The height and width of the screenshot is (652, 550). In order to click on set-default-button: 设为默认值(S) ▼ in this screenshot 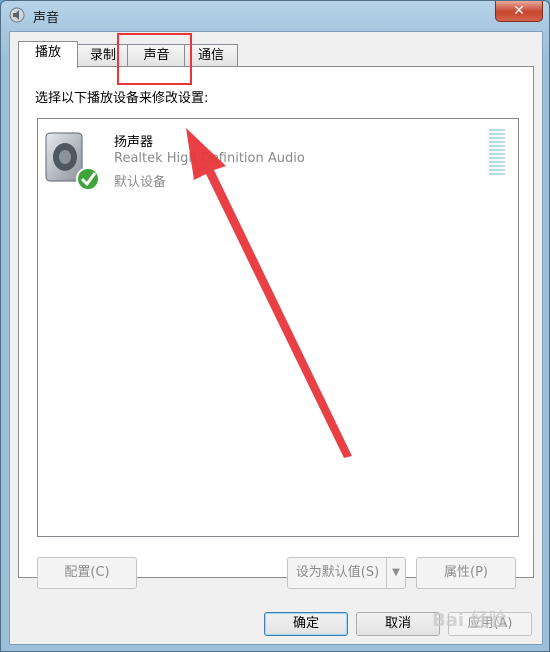, I will do `click(346, 573)`.